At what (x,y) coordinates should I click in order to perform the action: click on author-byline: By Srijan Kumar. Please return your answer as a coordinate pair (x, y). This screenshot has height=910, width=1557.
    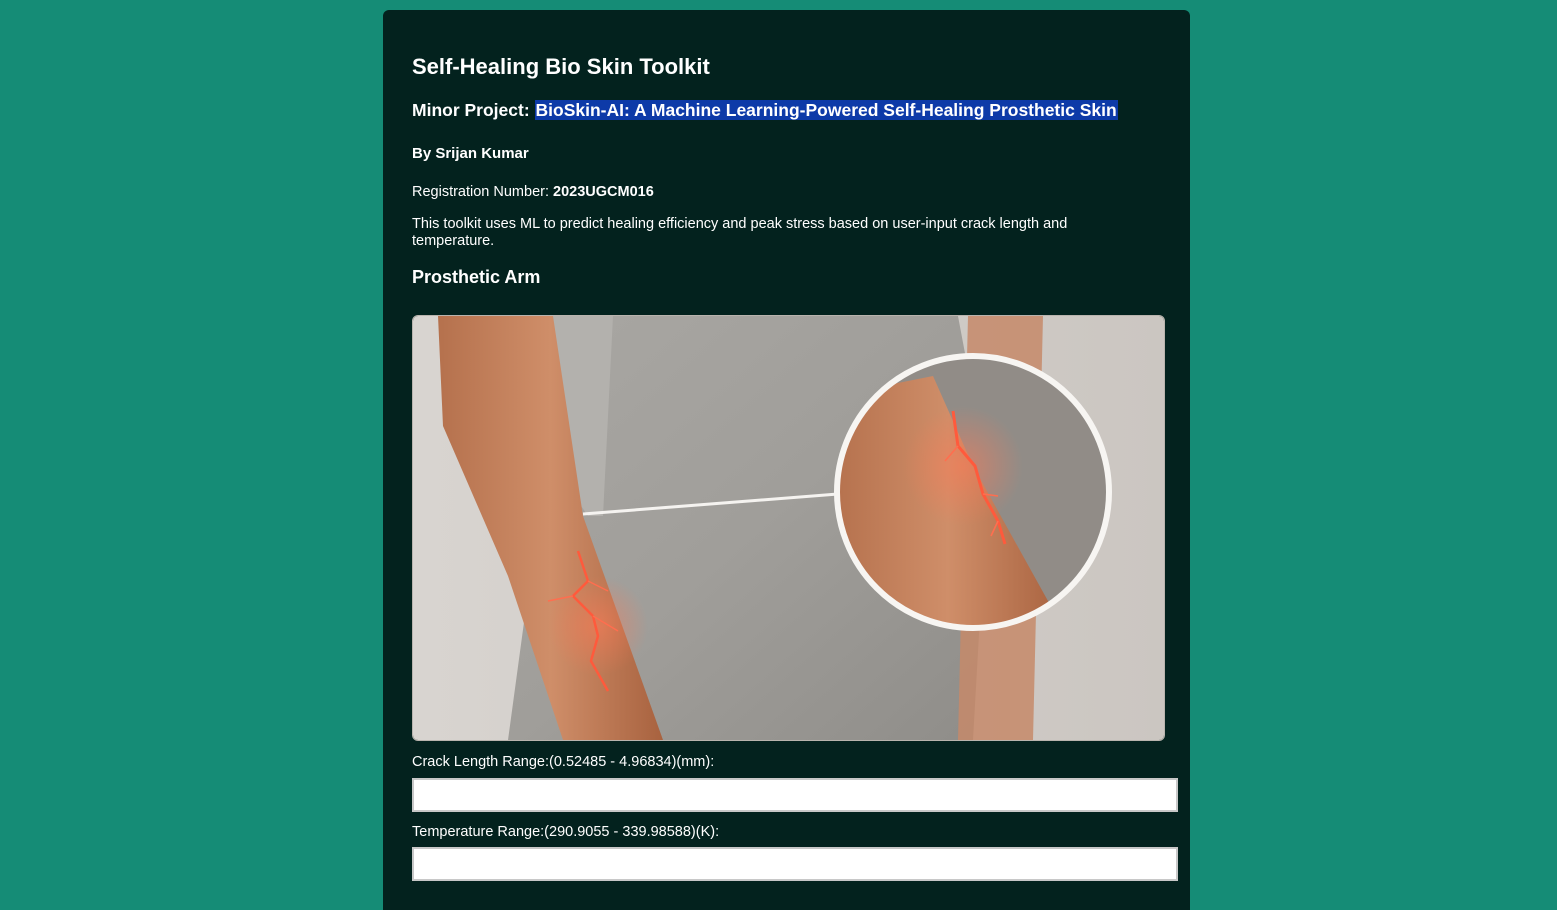
    Looking at the image, I should click on (470, 153).